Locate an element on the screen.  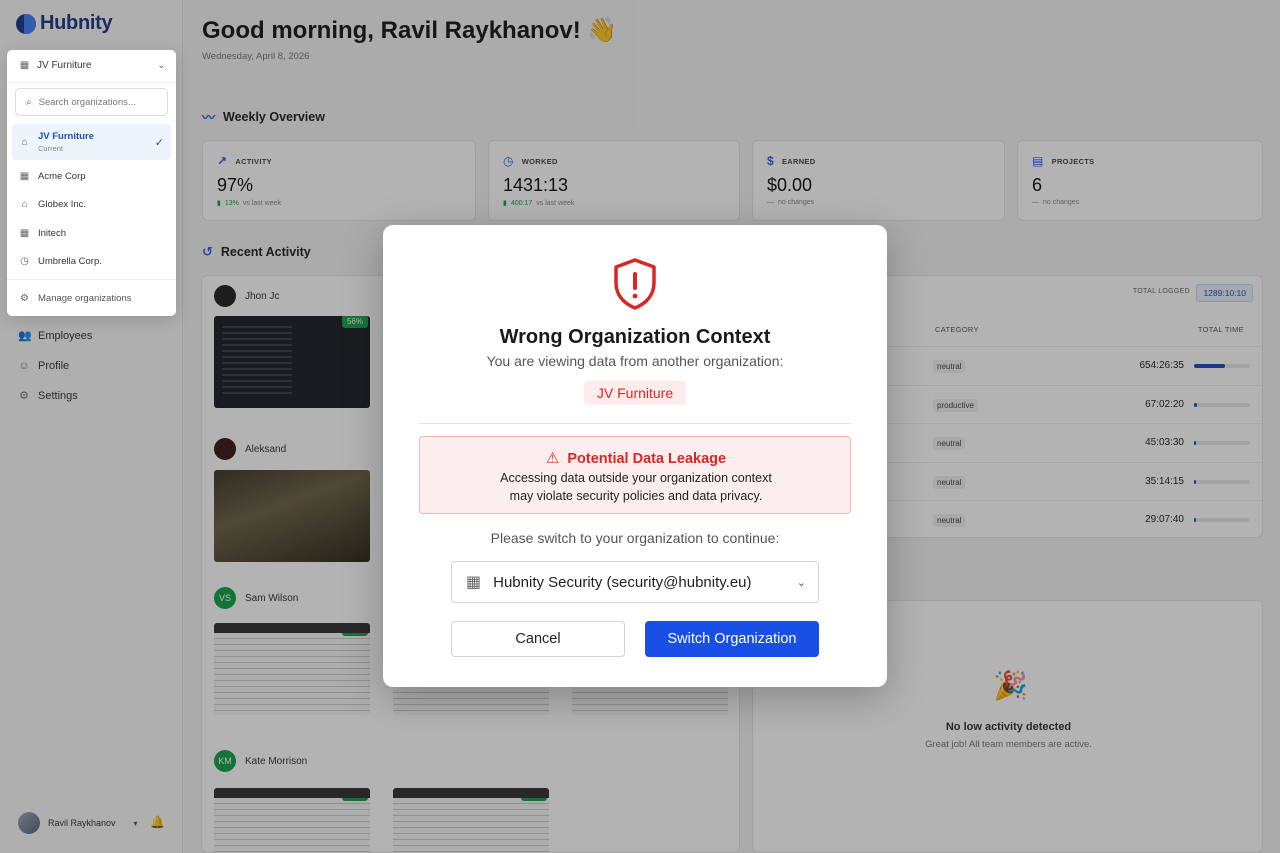
org-name: Umbrella Corp. is located at coordinates (70, 261).